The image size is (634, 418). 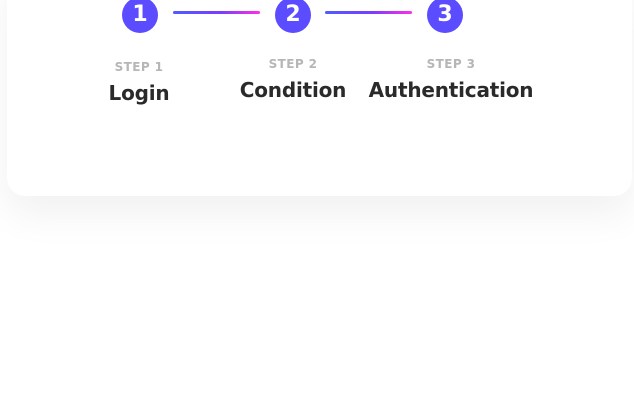 I want to click on step-1-number: 1, so click(x=140, y=14).